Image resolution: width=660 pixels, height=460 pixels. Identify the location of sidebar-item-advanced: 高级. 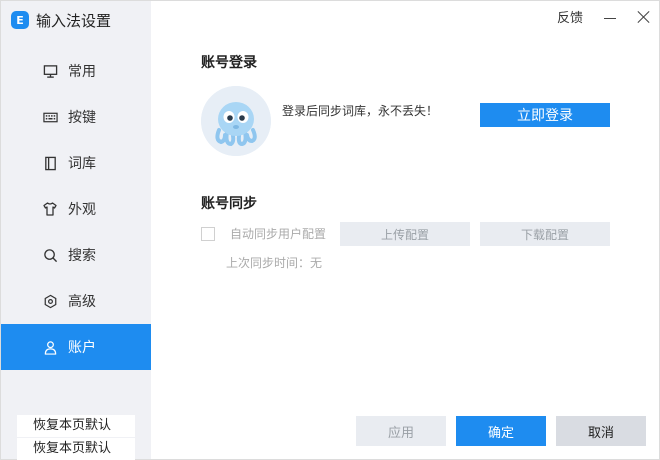
(76, 301).